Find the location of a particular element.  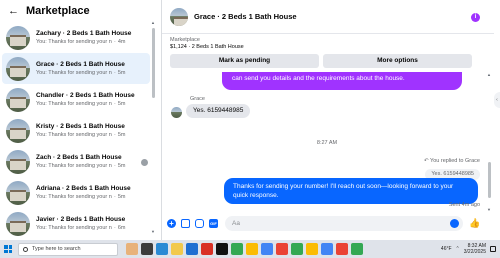

taskbar-search-placeholder: Type here to search is located at coordinates (56, 249).